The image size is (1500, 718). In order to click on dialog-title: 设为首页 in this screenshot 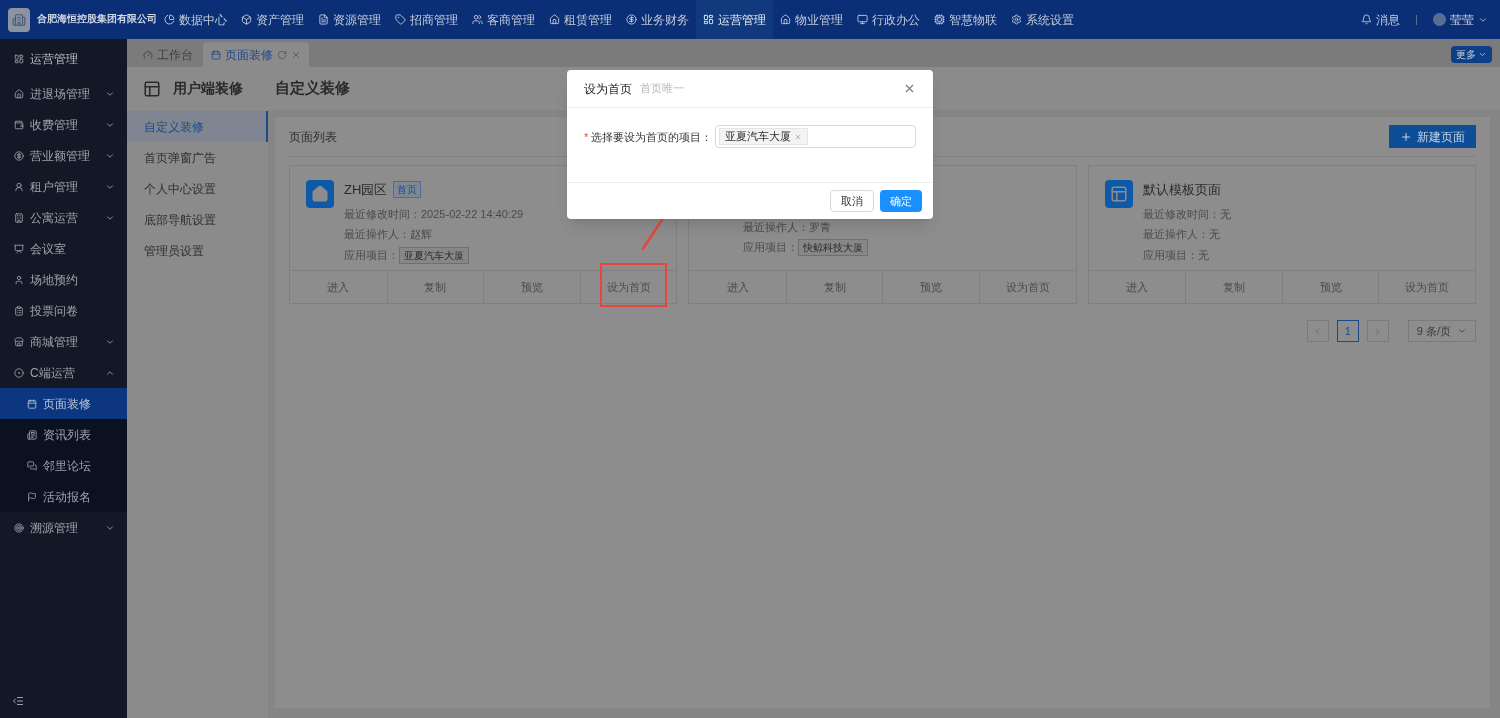, I will do `click(608, 89)`.